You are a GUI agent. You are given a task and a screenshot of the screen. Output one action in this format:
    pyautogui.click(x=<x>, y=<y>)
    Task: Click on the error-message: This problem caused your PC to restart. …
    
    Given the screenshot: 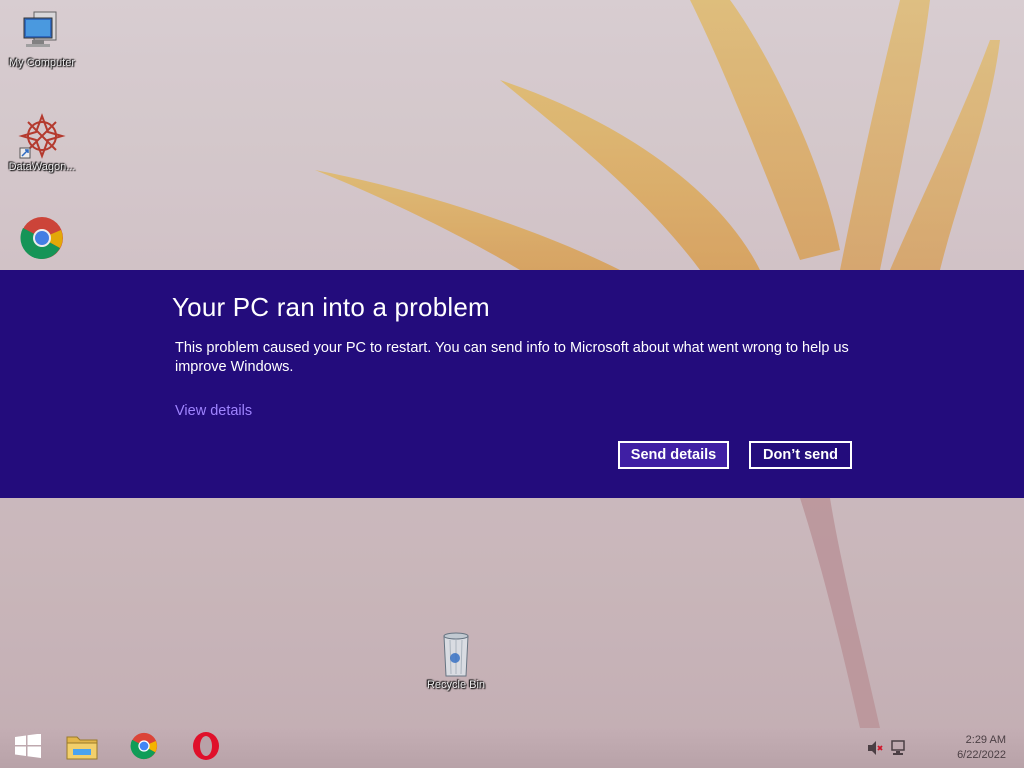 What is the action you would take?
    pyautogui.click(x=512, y=357)
    